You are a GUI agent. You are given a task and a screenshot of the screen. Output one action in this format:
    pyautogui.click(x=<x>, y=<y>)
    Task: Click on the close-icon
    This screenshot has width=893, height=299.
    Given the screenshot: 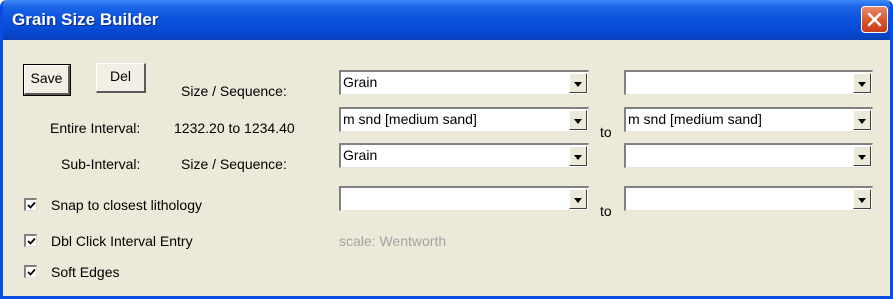 What is the action you would take?
    pyautogui.click(x=874, y=19)
    